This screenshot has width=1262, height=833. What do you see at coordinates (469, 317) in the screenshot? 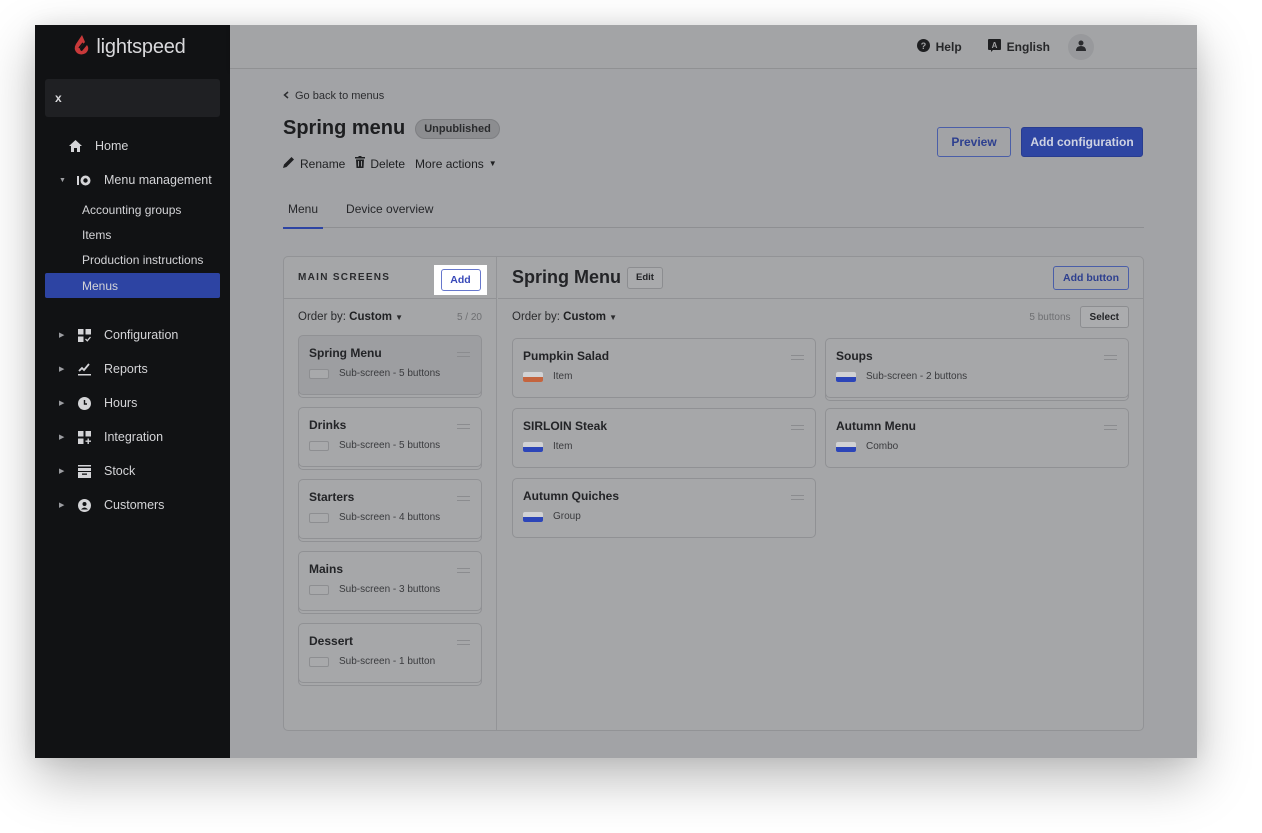
I see `screens-count: 5 / 20` at bounding box center [469, 317].